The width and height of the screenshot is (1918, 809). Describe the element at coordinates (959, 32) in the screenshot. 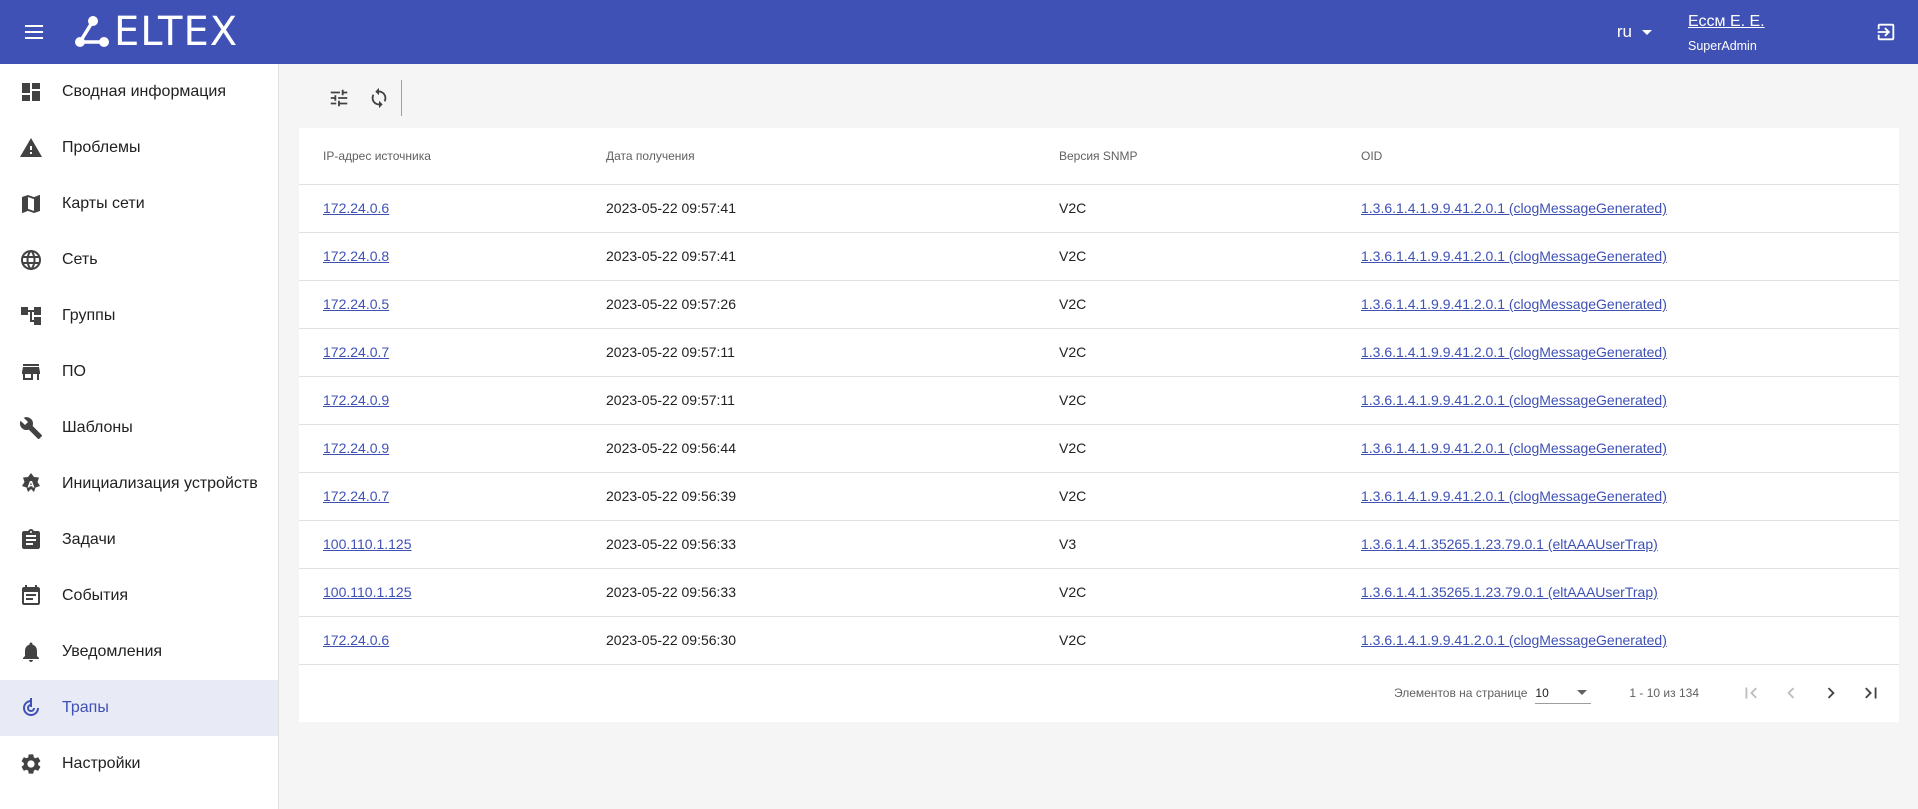

I see `top-app-bar: ELTEX ru Ессм Е. Е. SuperAdmin` at that location.